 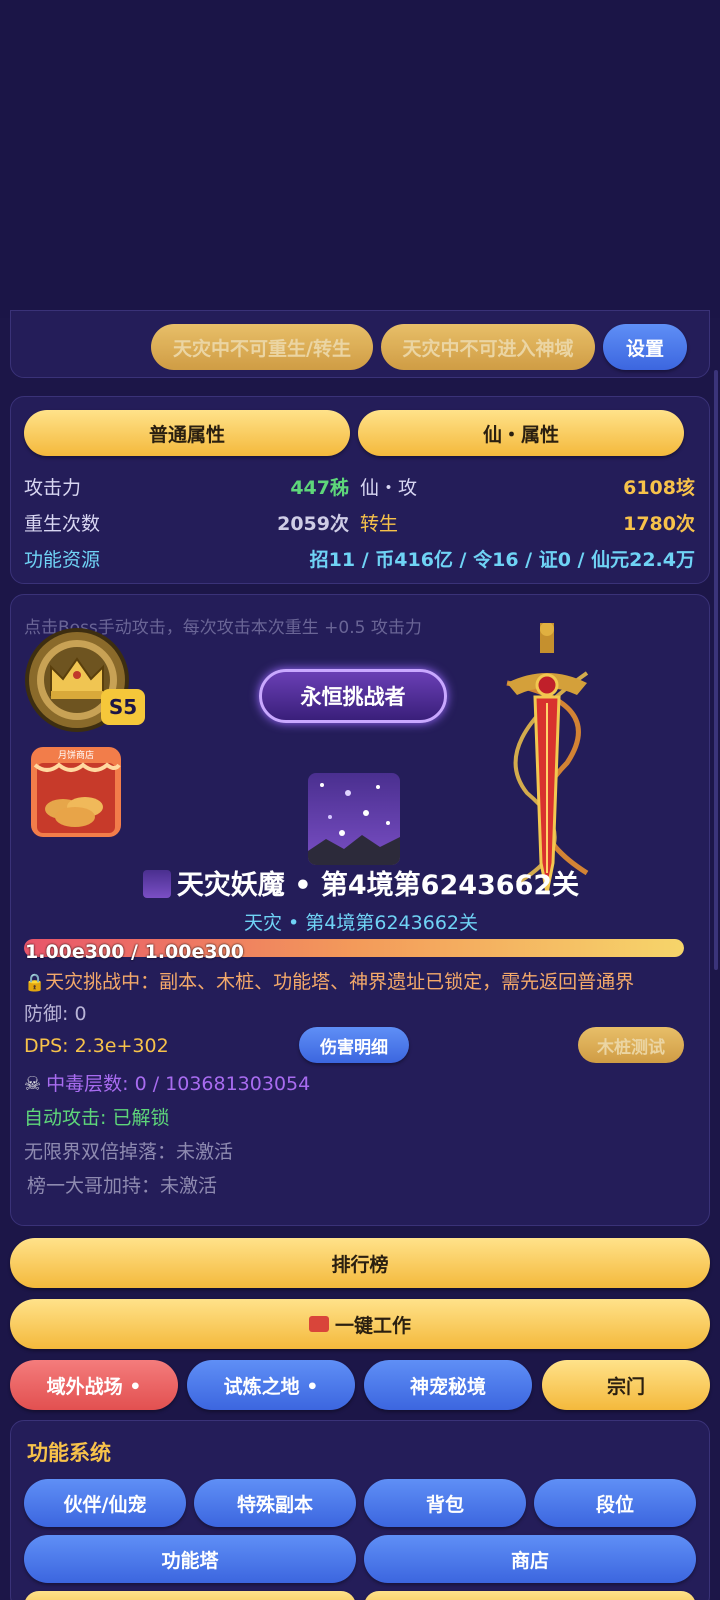 What do you see at coordinates (354, 824) in the screenshot?
I see `starfield-icon` at bounding box center [354, 824].